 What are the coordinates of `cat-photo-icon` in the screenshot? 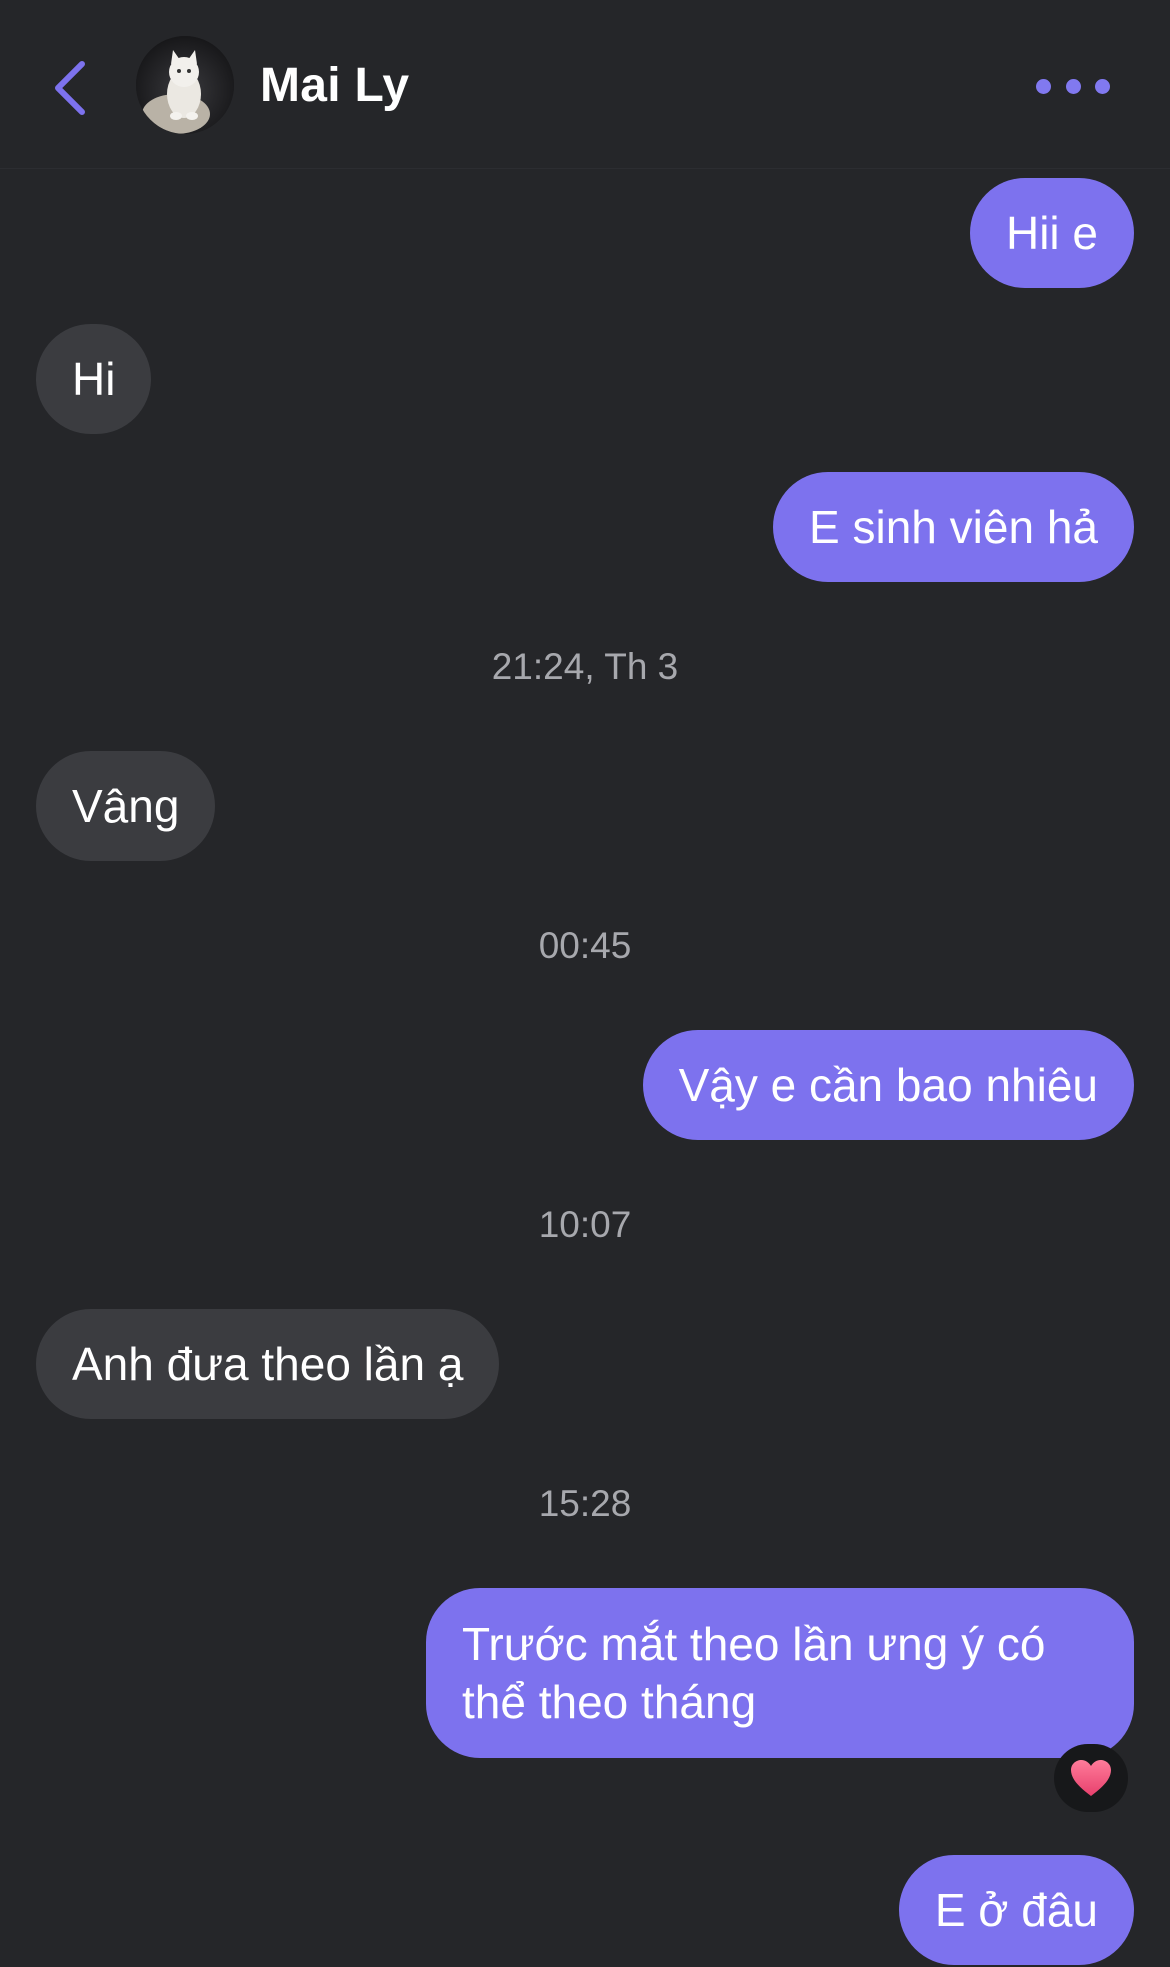 It's located at (185, 85).